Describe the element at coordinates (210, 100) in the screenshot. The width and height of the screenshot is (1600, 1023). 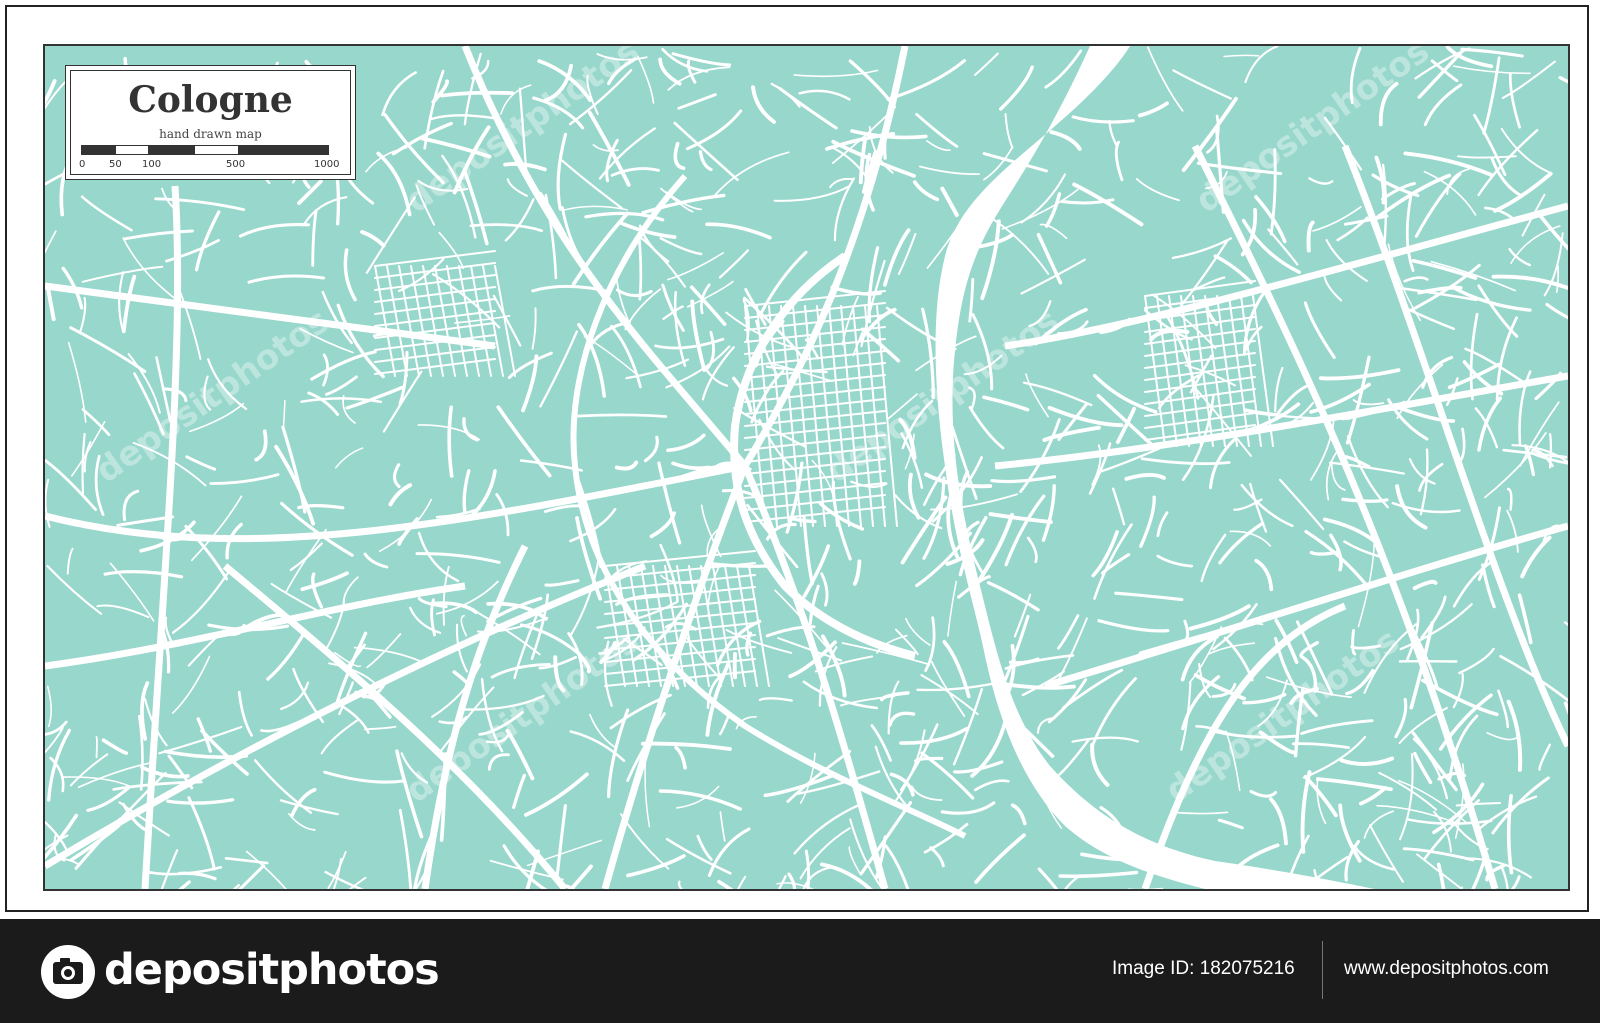
I see `map-title: Cologne` at that location.